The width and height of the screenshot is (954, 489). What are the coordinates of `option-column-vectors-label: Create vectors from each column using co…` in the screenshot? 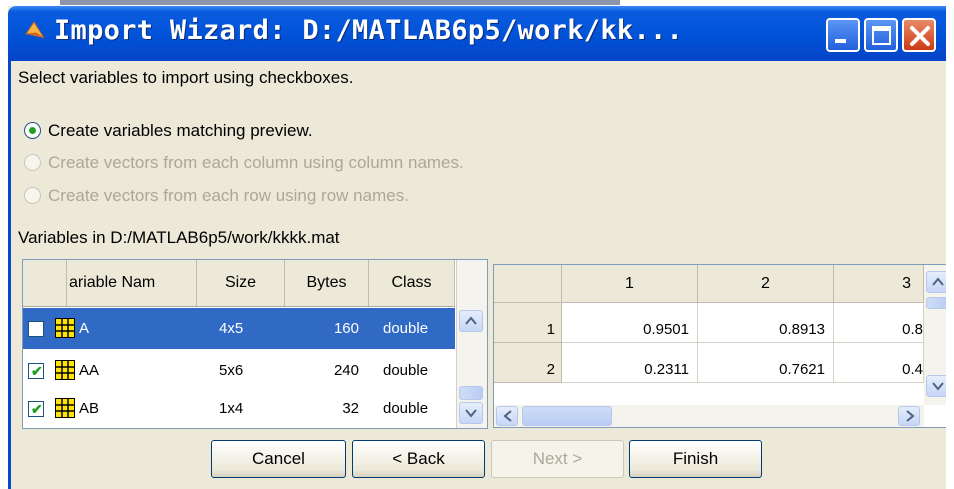 It's located at (256, 163).